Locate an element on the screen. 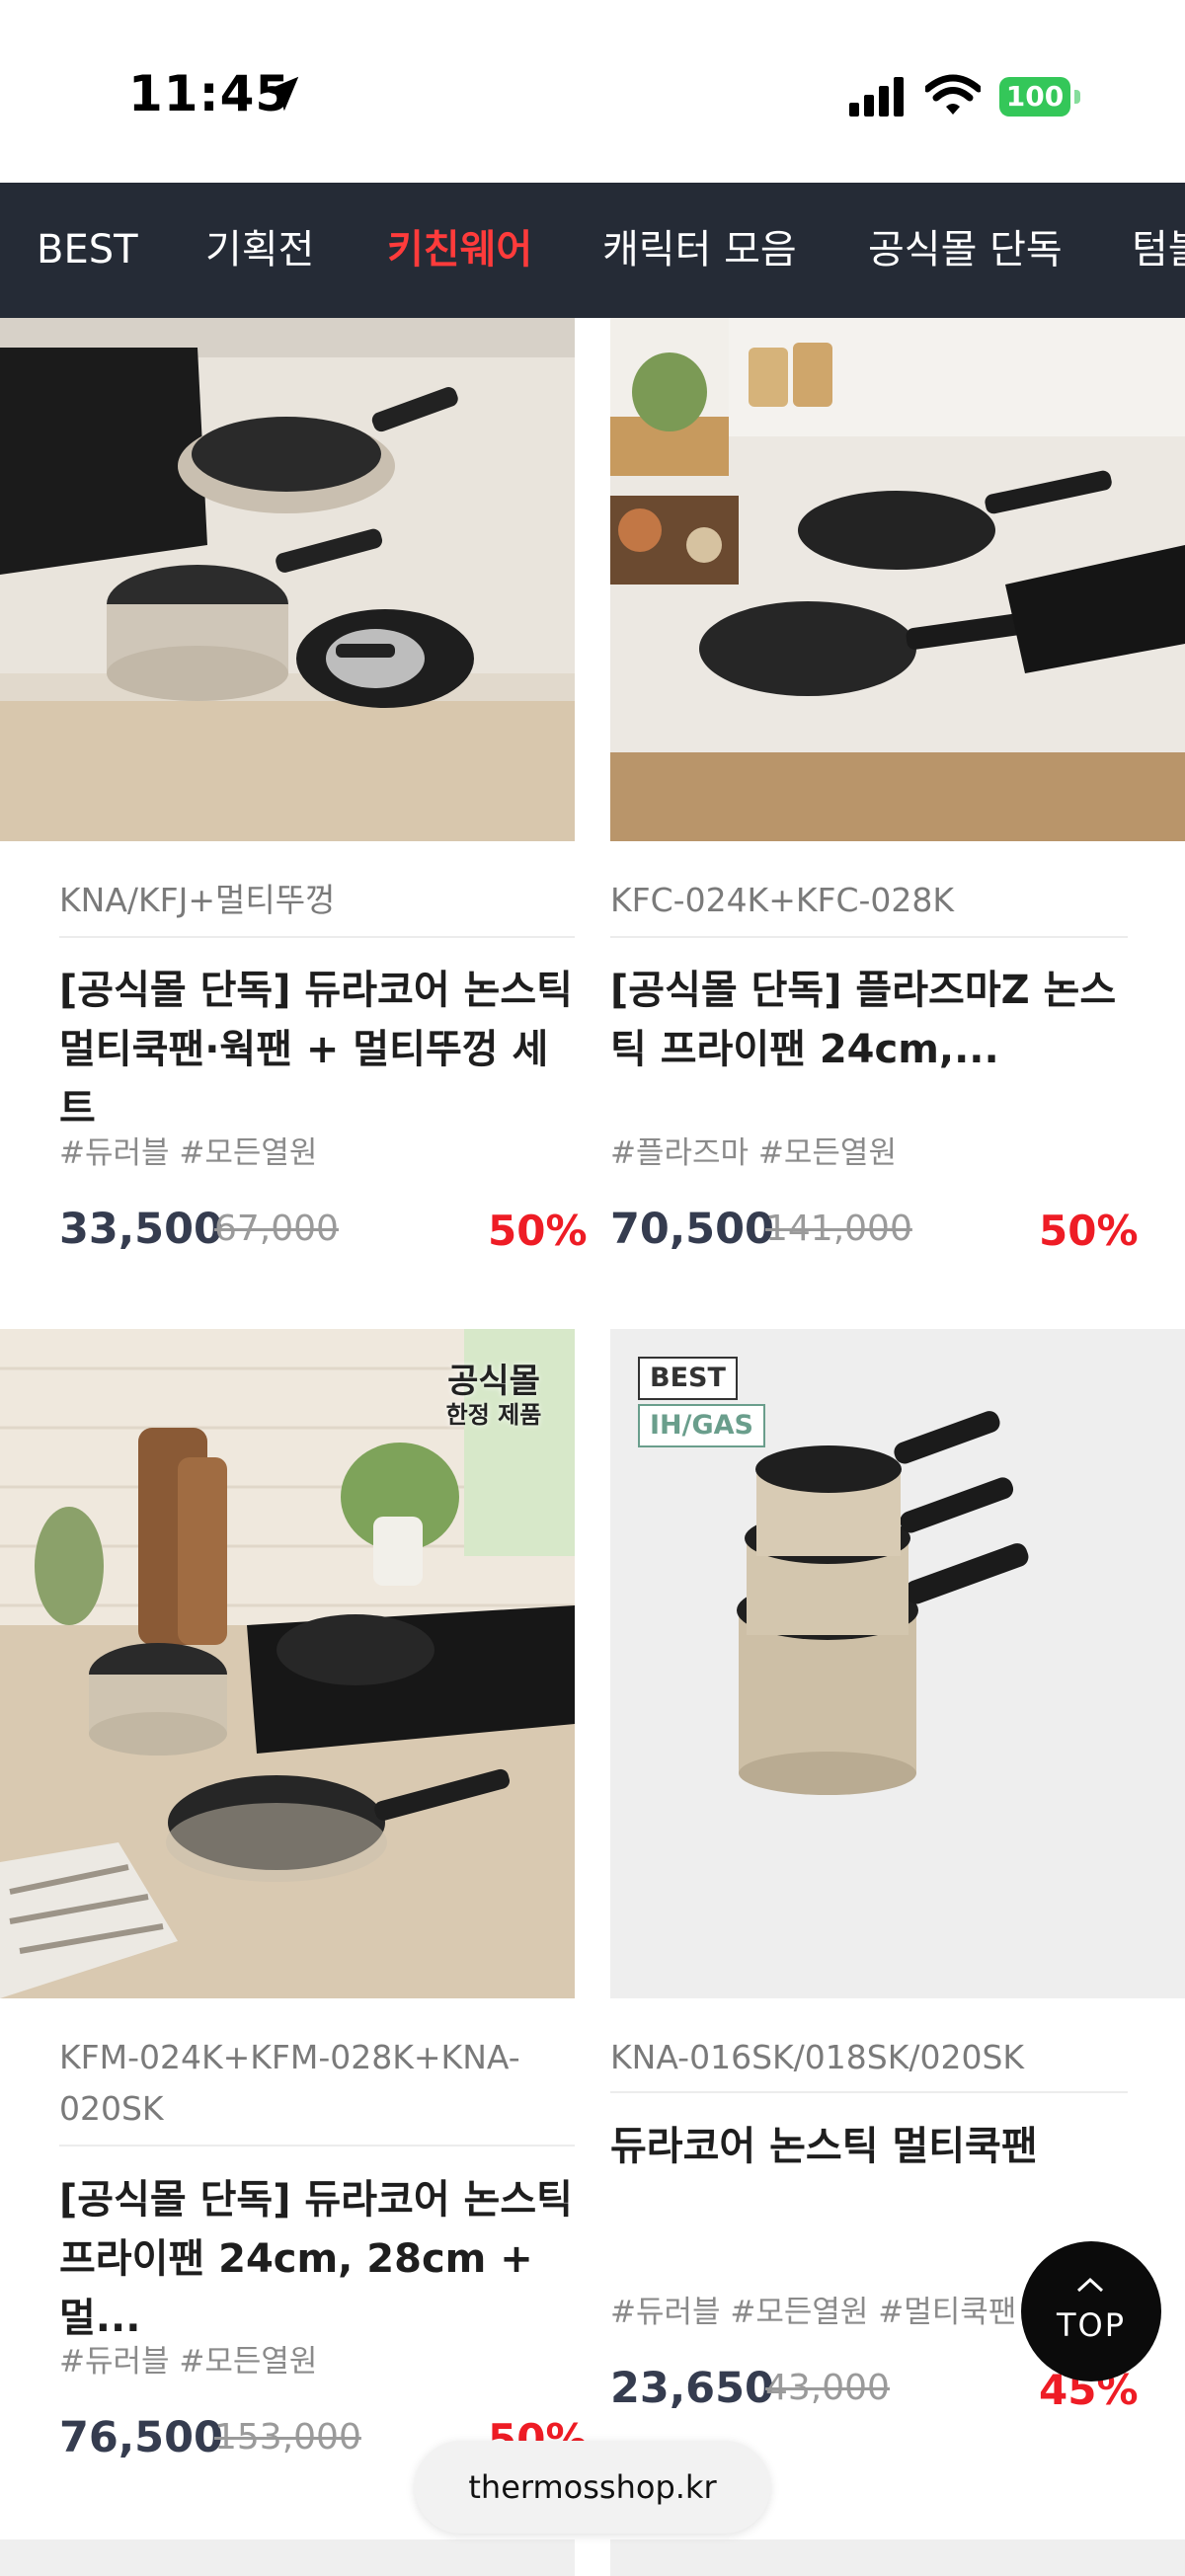 The width and height of the screenshot is (1185, 2576). product-image: BEST IH/GAS is located at coordinates (898, 1663).